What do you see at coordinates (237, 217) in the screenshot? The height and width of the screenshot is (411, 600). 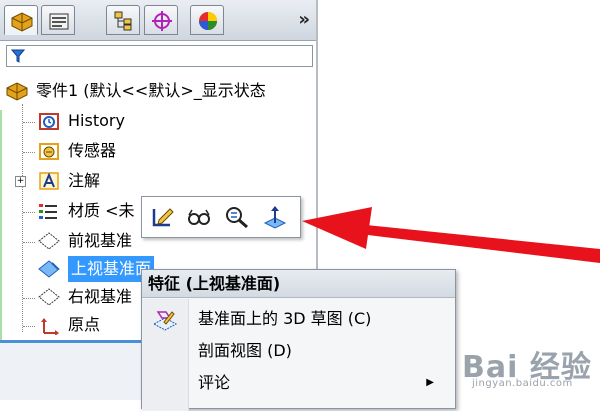 I see `zoom-to-selection-icon` at bounding box center [237, 217].